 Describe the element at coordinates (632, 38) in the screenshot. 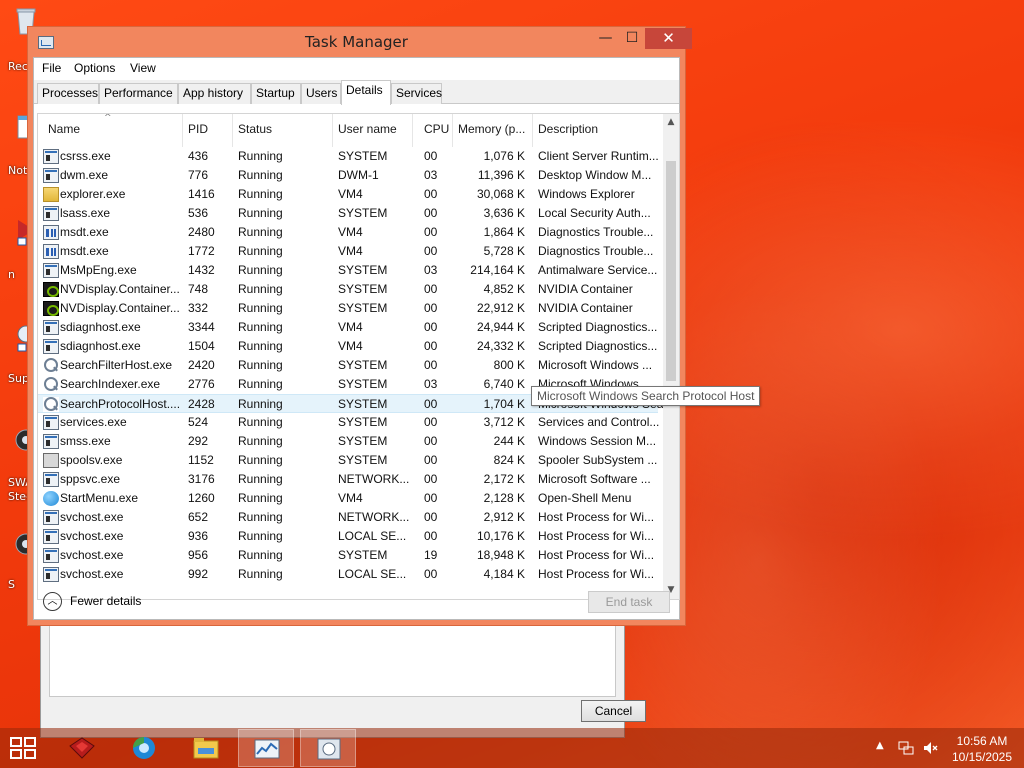

I see `maximize-button: ☐` at that location.